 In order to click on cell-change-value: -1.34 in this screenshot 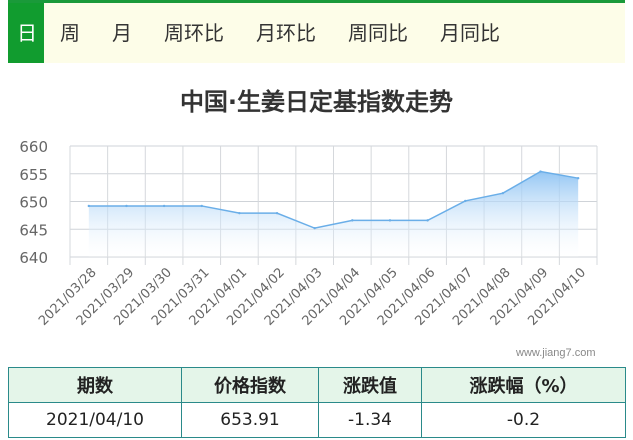, I will do `click(370, 420)`.